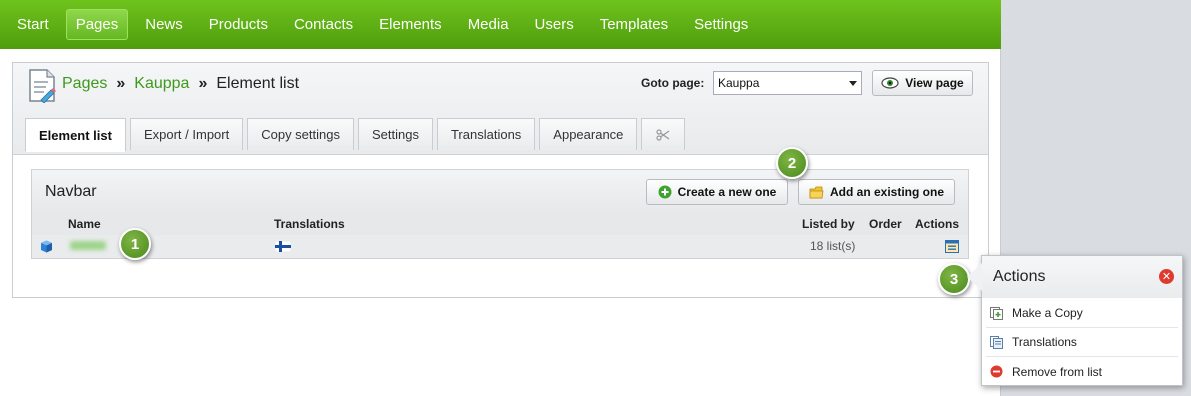  I want to click on scissors-icon, so click(663, 134).